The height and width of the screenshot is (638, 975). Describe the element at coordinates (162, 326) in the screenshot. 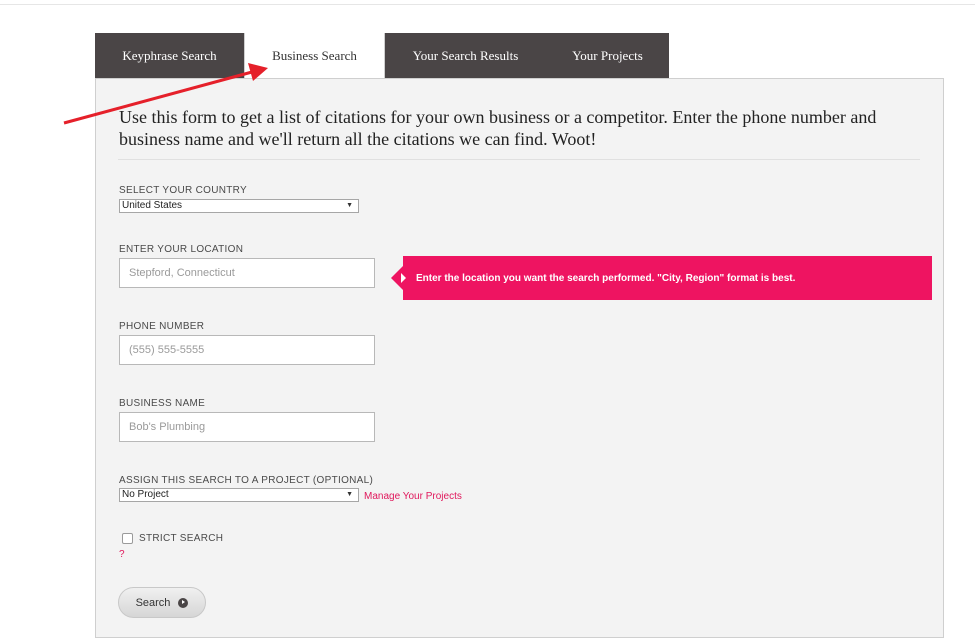

I see `phone-label: PHONE NUMBER` at that location.